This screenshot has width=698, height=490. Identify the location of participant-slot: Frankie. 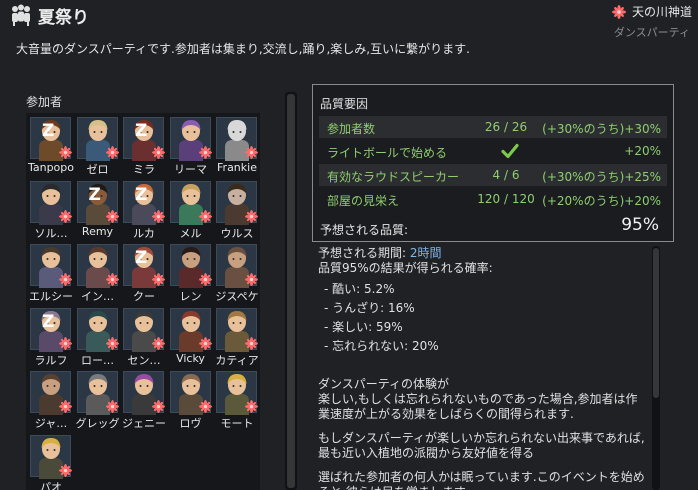
(237, 146).